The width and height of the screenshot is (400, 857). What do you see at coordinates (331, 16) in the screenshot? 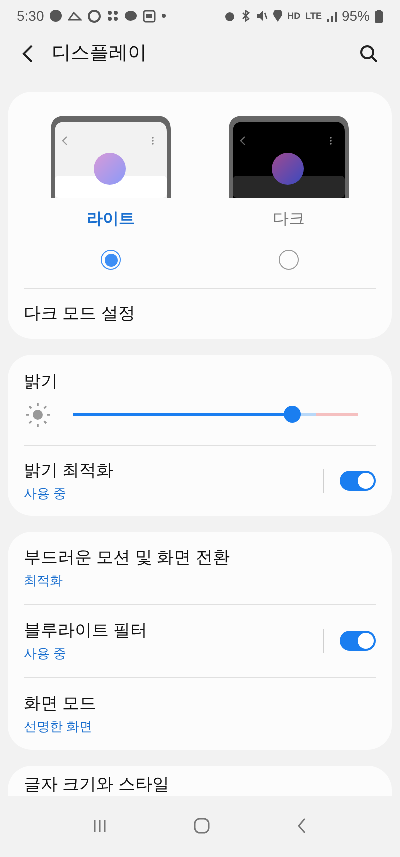
I see `signal-icon` at bounding box center [331, 16].